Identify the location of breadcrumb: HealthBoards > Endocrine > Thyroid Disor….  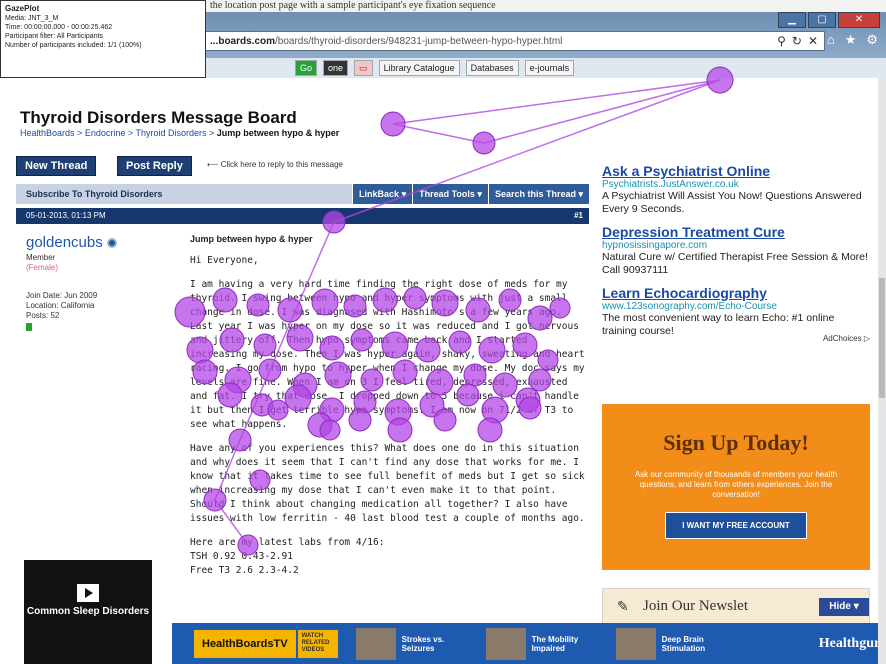
(180, 133).